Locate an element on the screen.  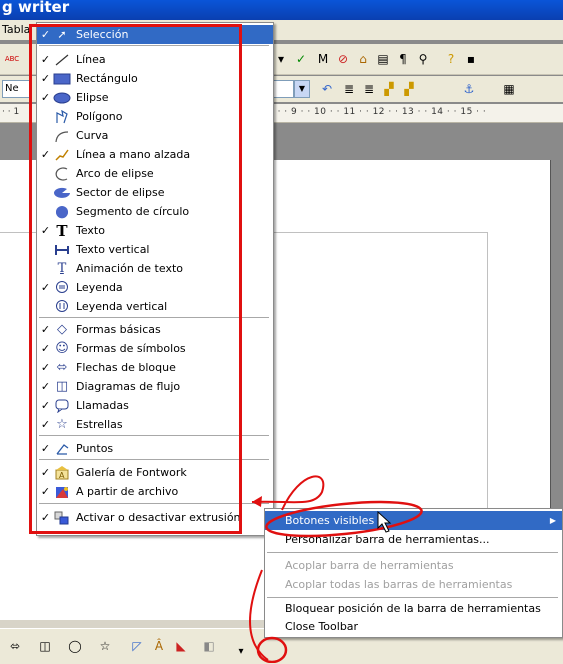
menu-item-texto-vertical: Texto vertical is located at coordinates (155, 249).